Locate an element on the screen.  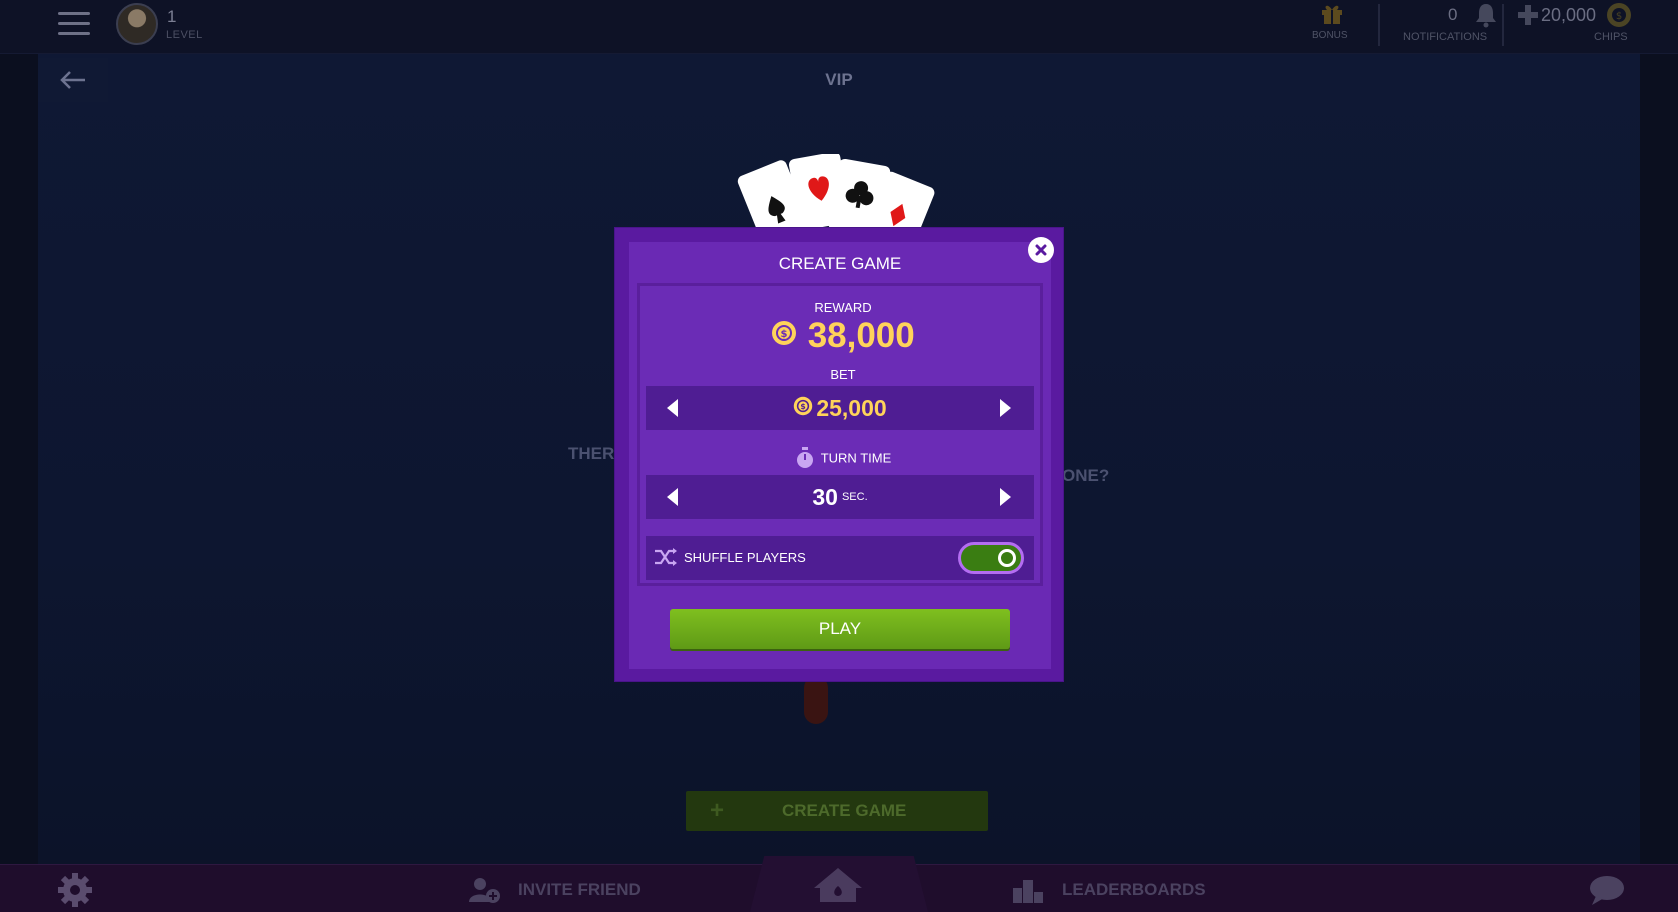
hamburger-icon is located at coordinates (74, 25).